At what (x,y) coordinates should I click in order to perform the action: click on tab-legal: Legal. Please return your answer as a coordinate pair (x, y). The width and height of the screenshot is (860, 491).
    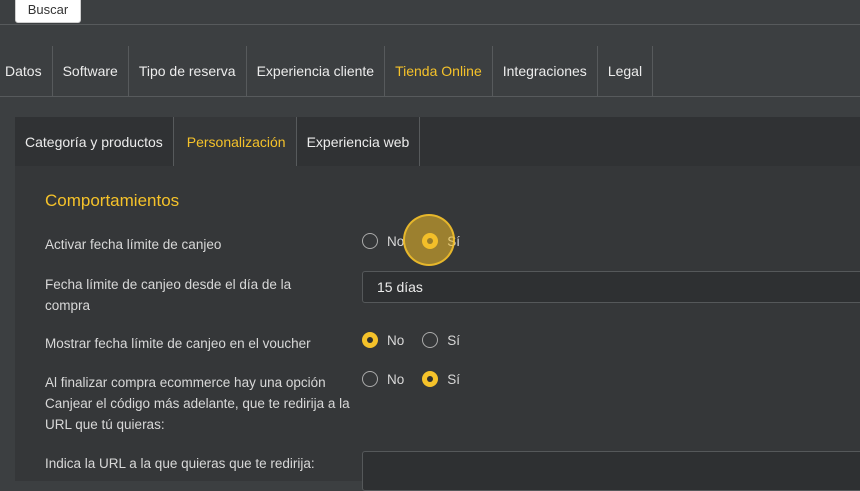
    Looking at the image, I should click on (626, 71).